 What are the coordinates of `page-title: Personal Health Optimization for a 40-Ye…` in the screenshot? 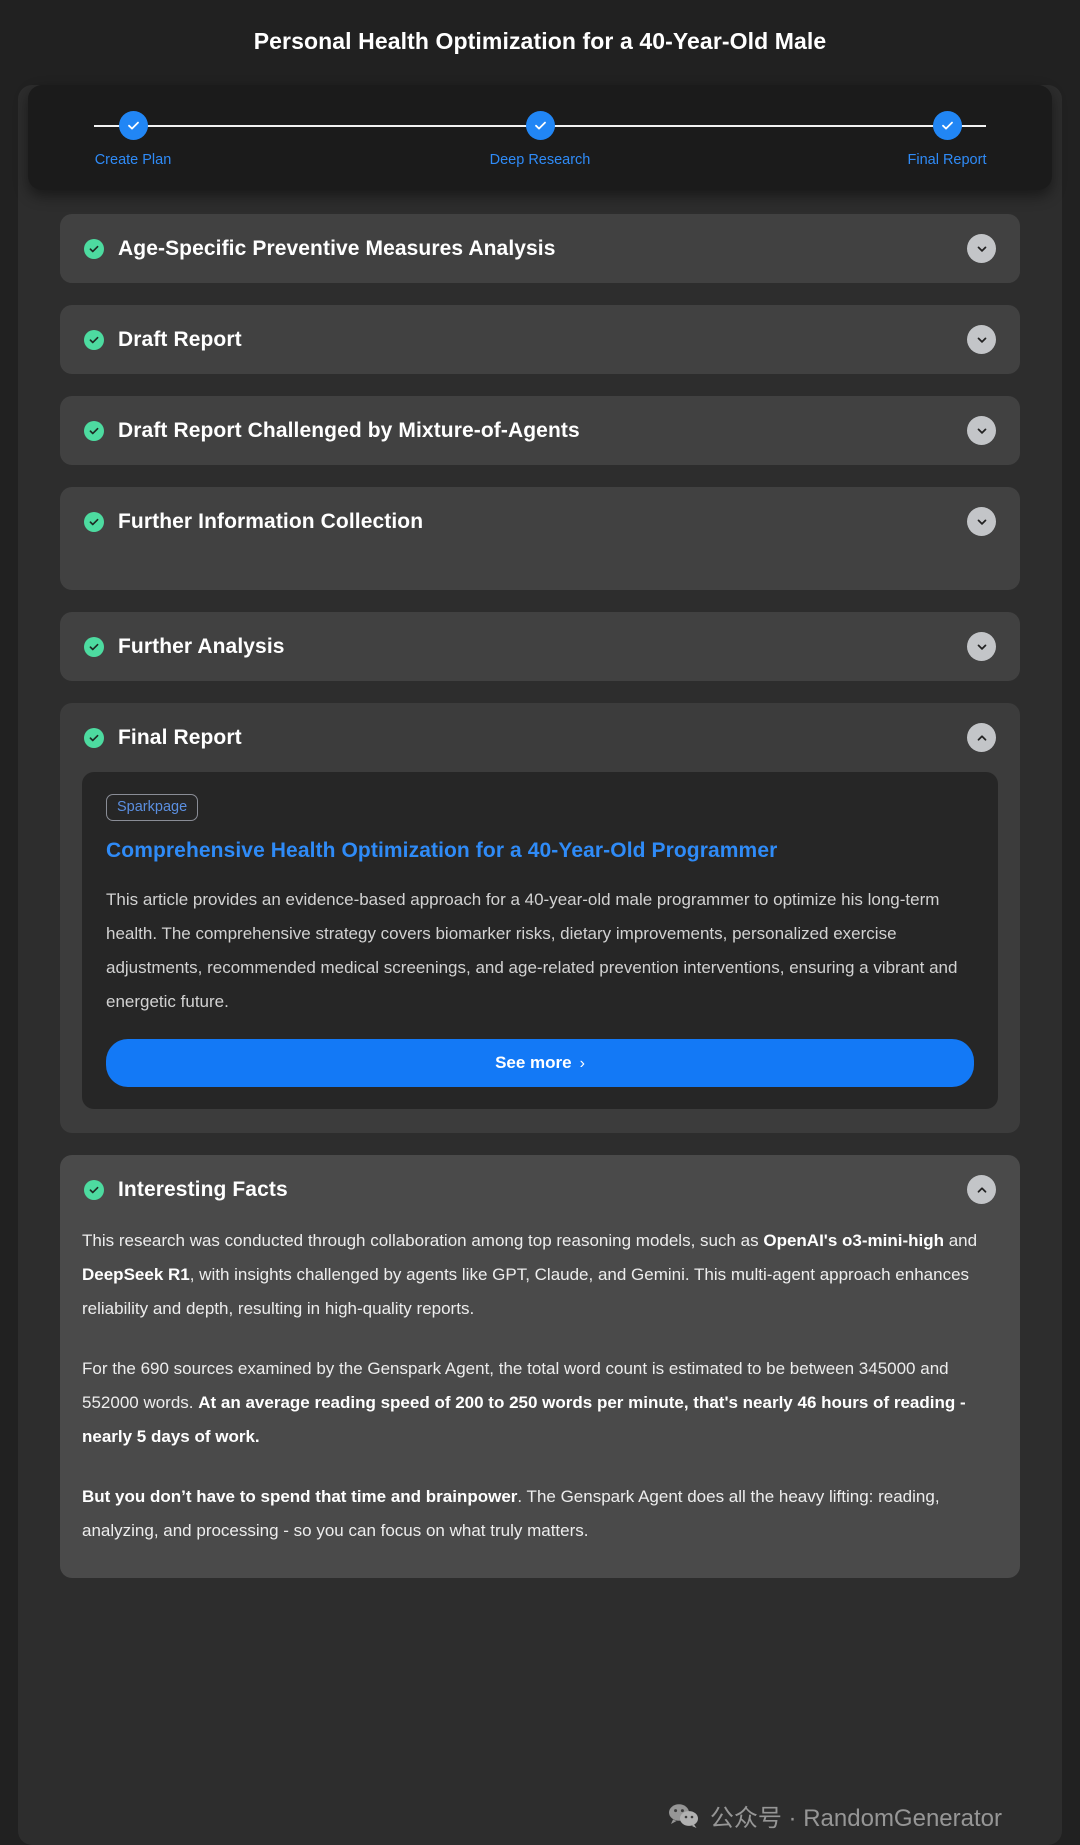 It's located at (540, 41).